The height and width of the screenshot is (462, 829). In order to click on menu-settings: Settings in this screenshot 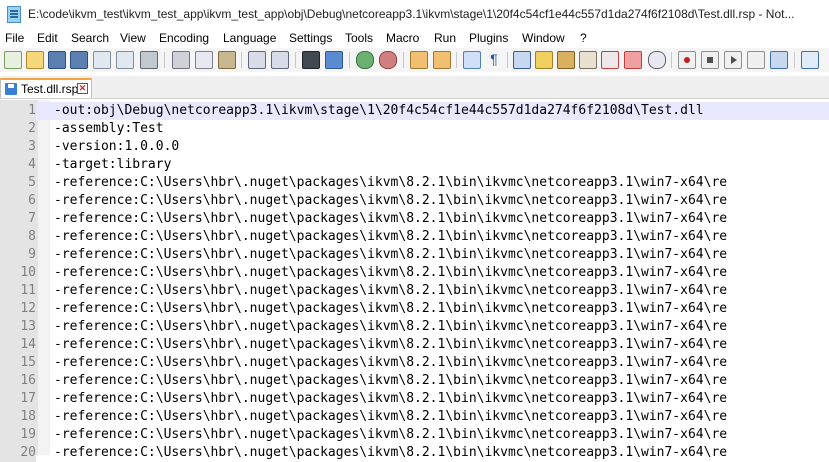, I will do `click(310, 38)`.